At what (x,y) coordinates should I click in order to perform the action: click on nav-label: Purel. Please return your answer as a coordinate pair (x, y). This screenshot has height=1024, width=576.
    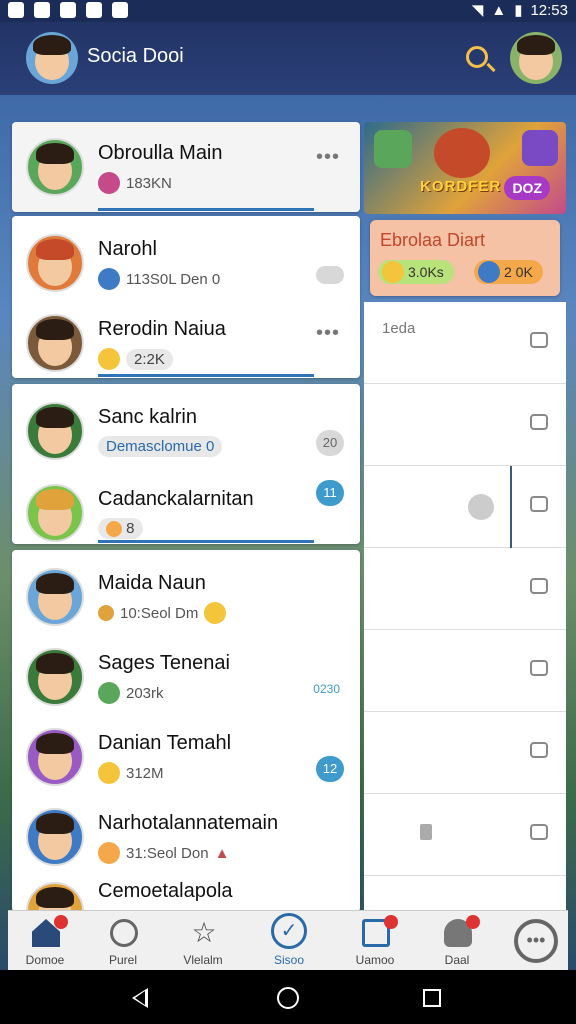
    Looking at the image, I should click on (122, 960).